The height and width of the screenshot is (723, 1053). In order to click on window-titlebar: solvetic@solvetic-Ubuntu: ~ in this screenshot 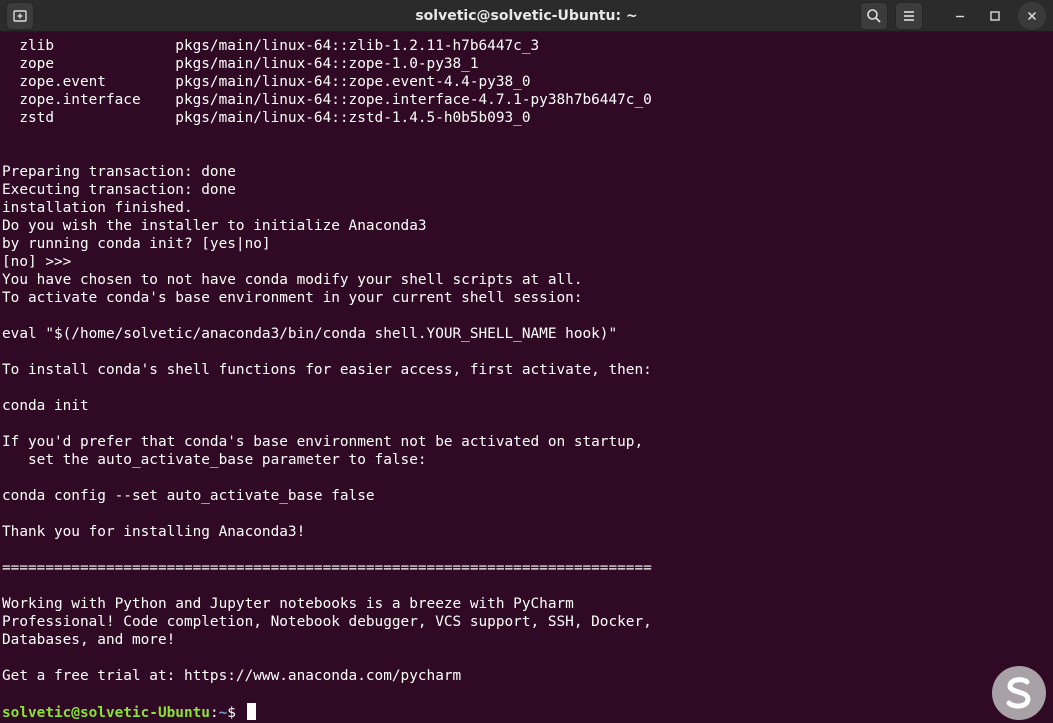, I will do `click(526, 16)`.